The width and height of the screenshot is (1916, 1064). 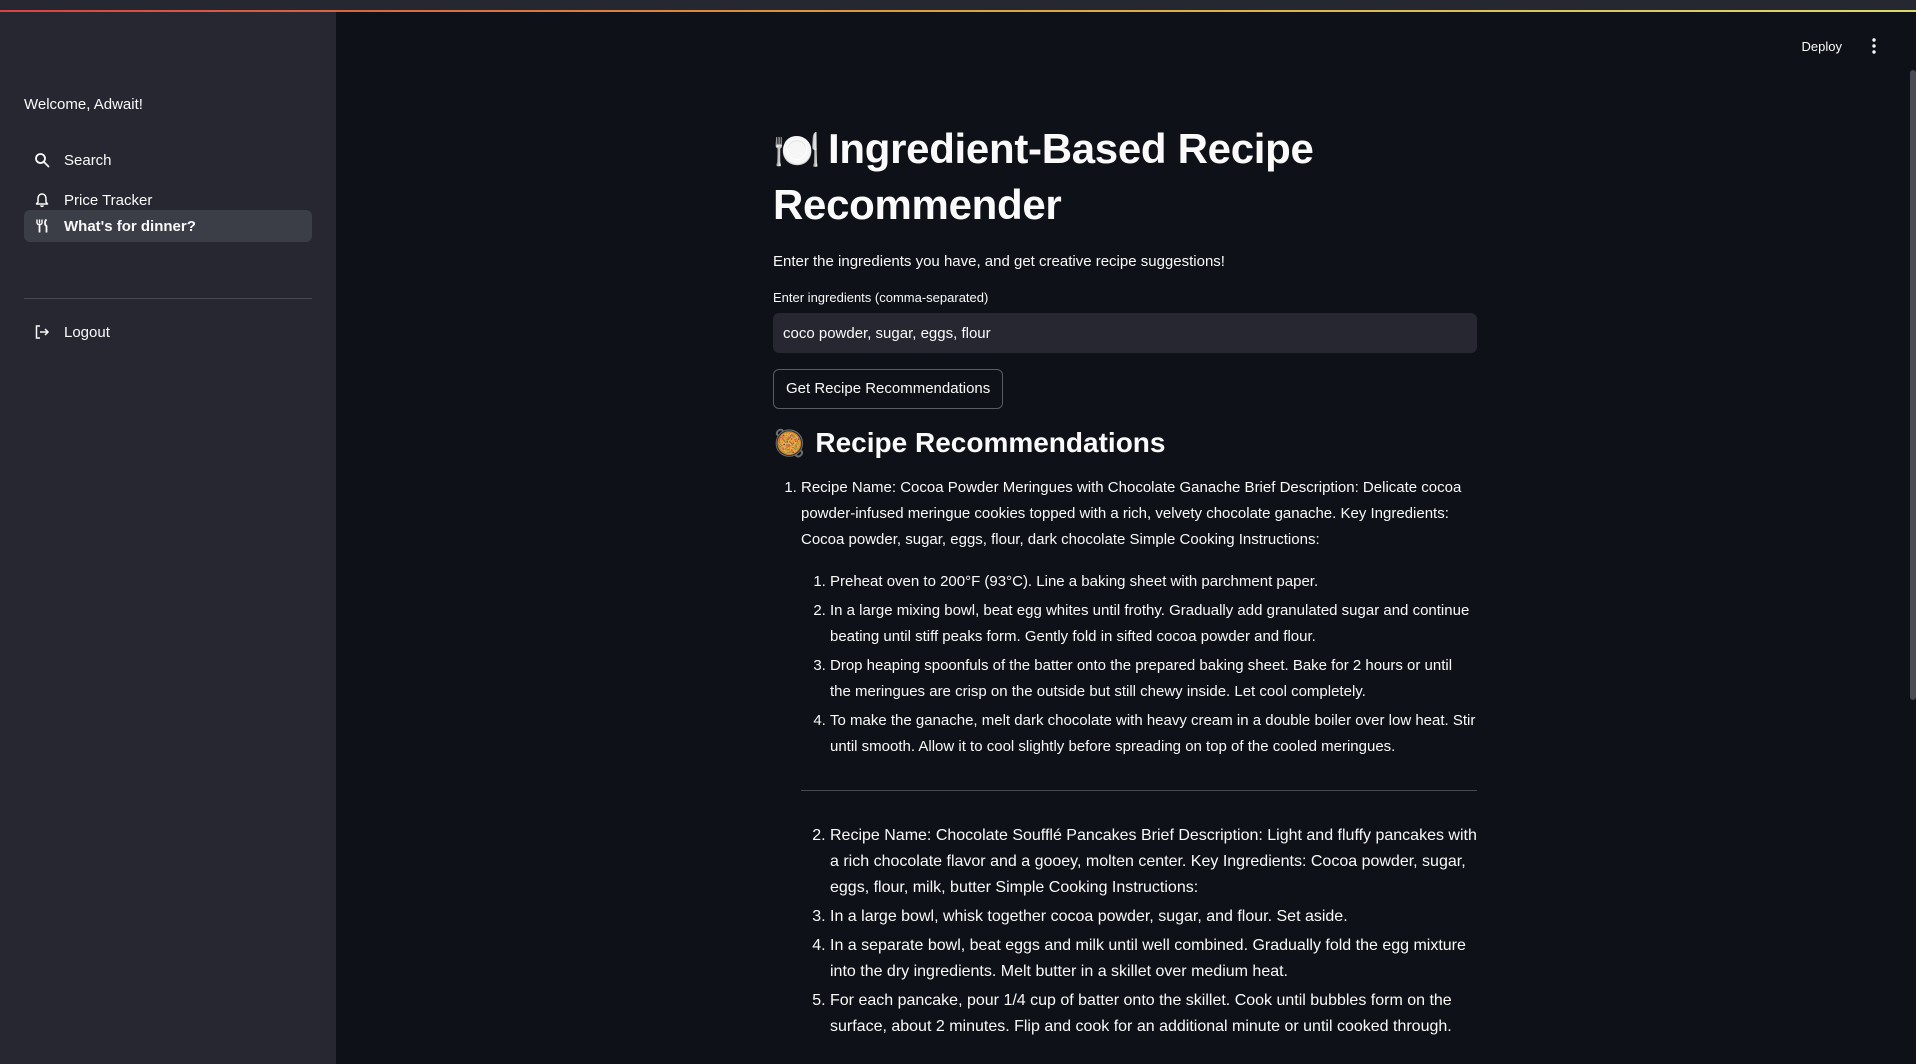 I want to click on plate-icon: 🍽️, so click(x=797, y=151).